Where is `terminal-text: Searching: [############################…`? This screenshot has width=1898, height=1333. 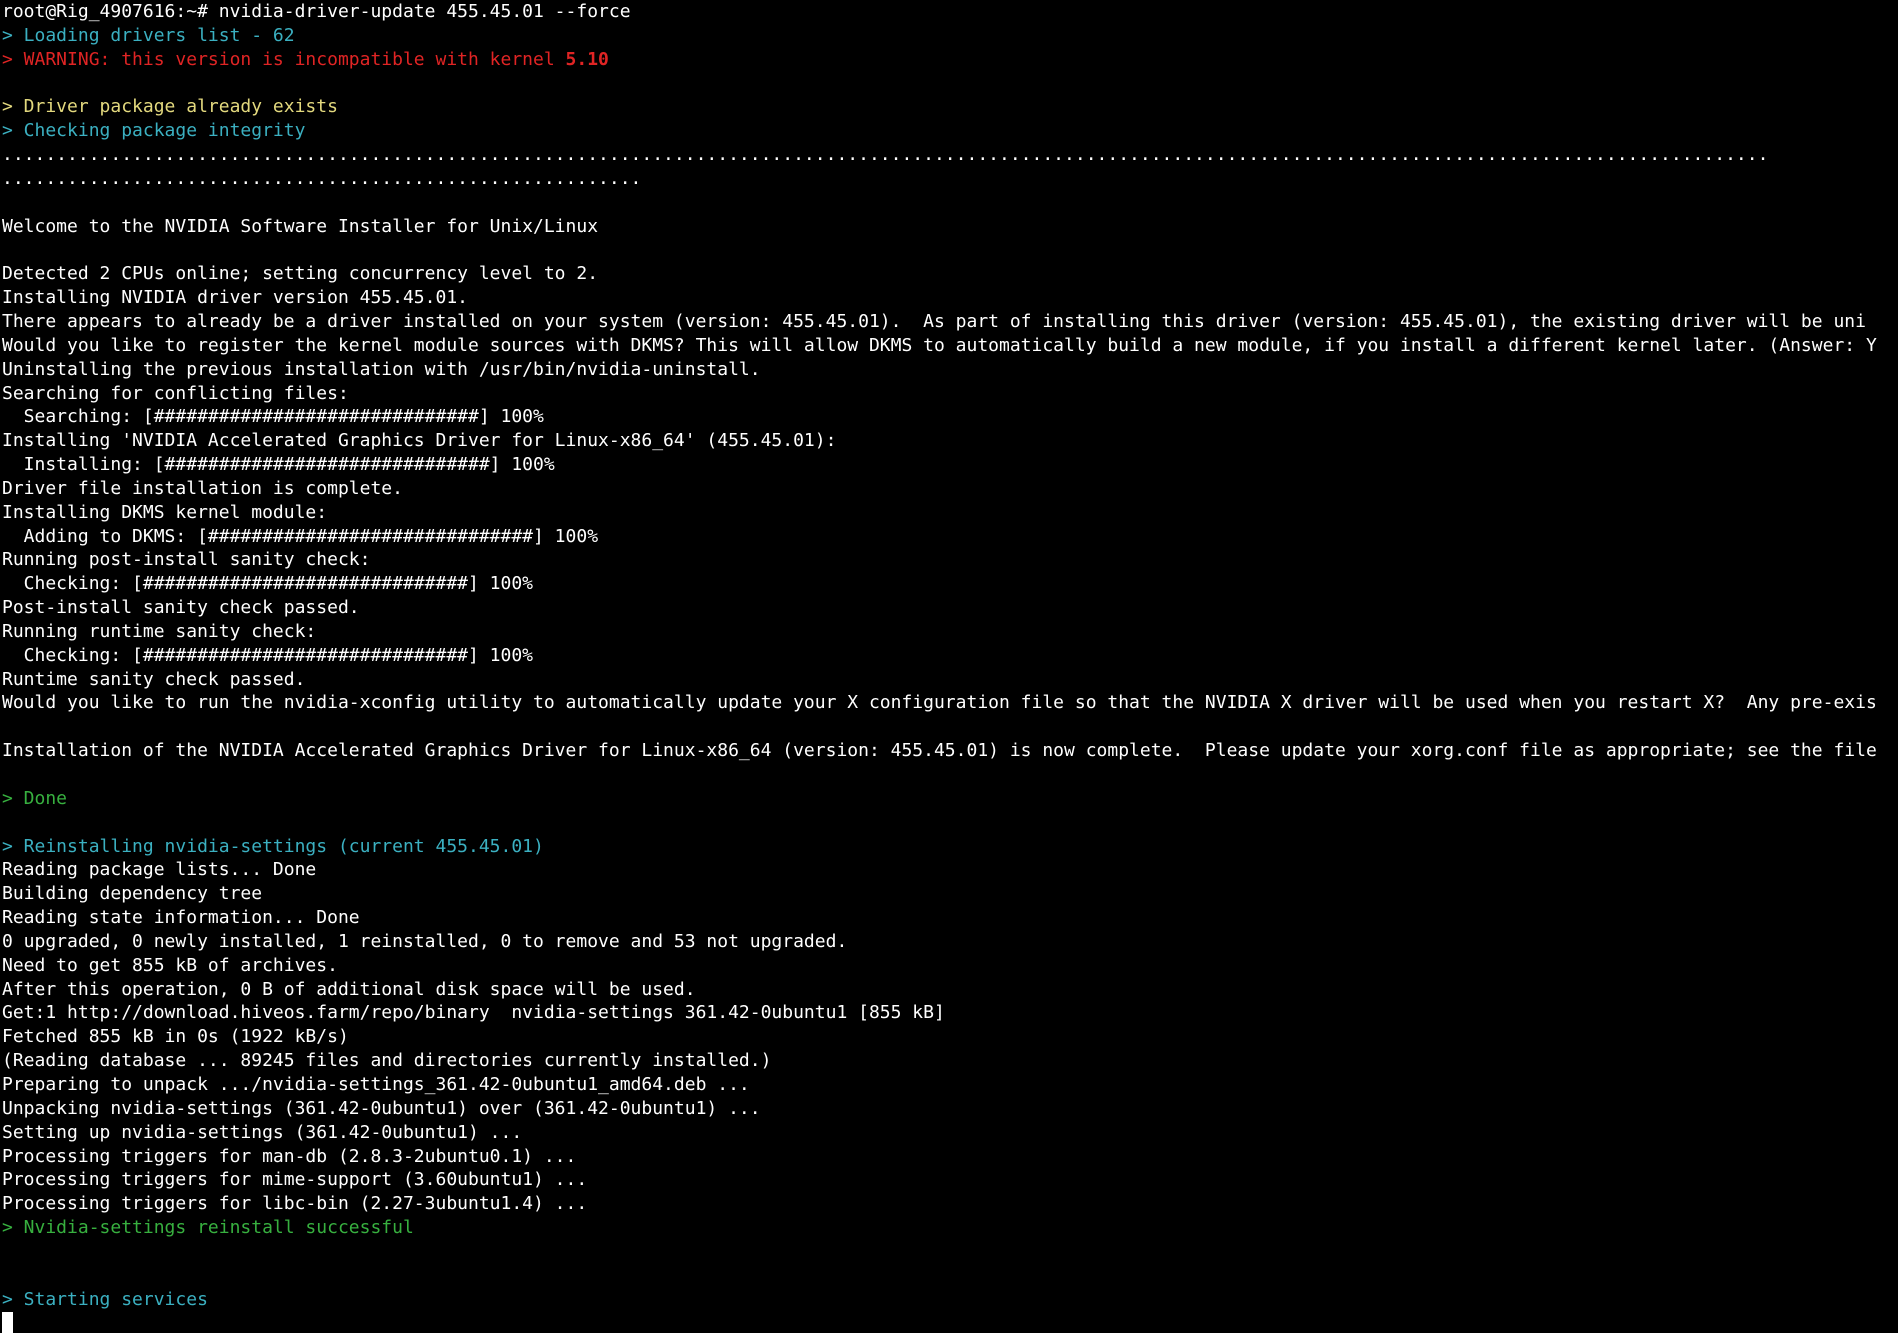 terminal-text: Searching: [############################… is located at coordinates (273, 417).